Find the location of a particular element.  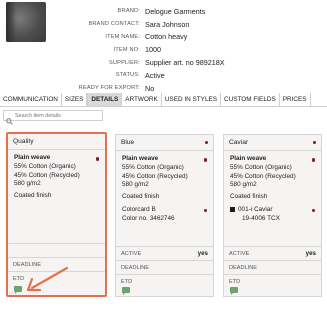

tab-details: DETAILS is located at coordinates (105, 99).